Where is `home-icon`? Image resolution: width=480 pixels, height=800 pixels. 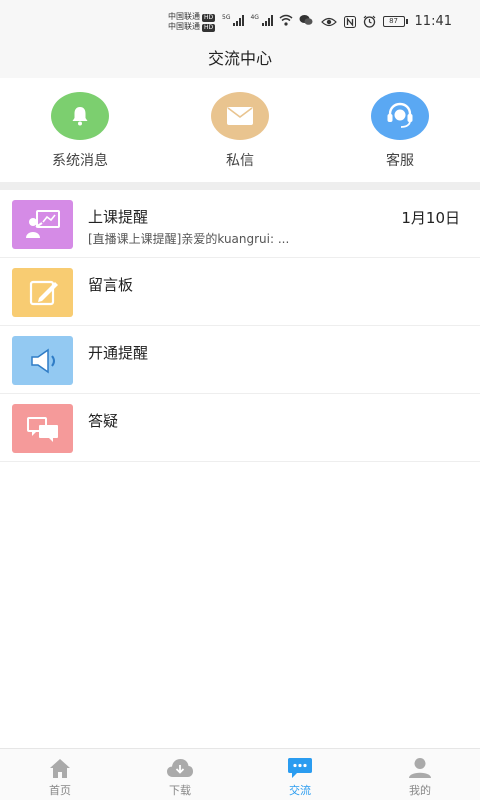 home-icon is located at coordinates (60, 768).